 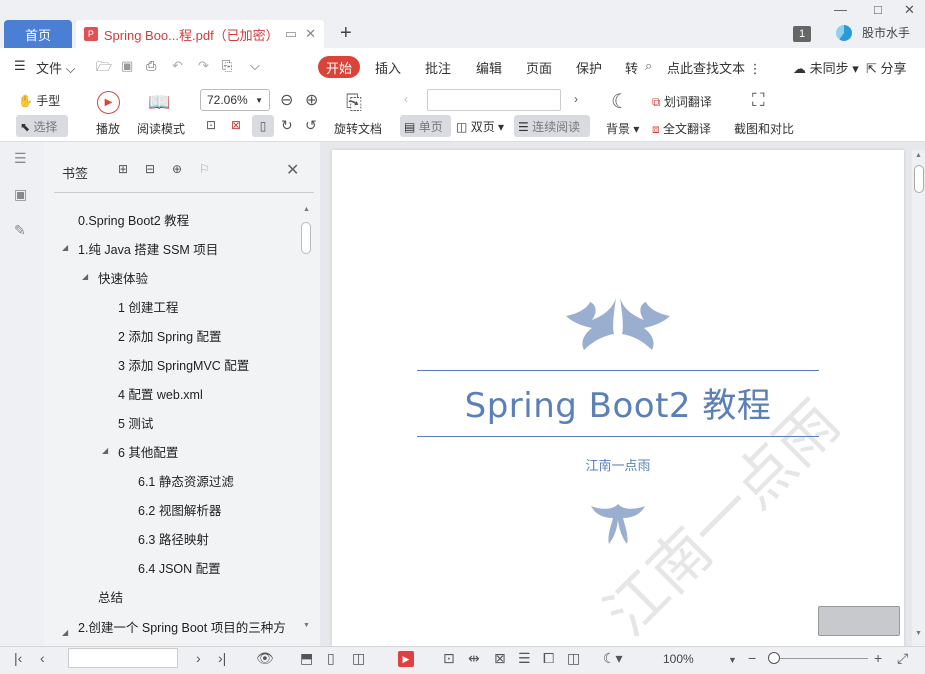 I want to click on select-tool: ⬉ 选择, so click(x=42, y=126).